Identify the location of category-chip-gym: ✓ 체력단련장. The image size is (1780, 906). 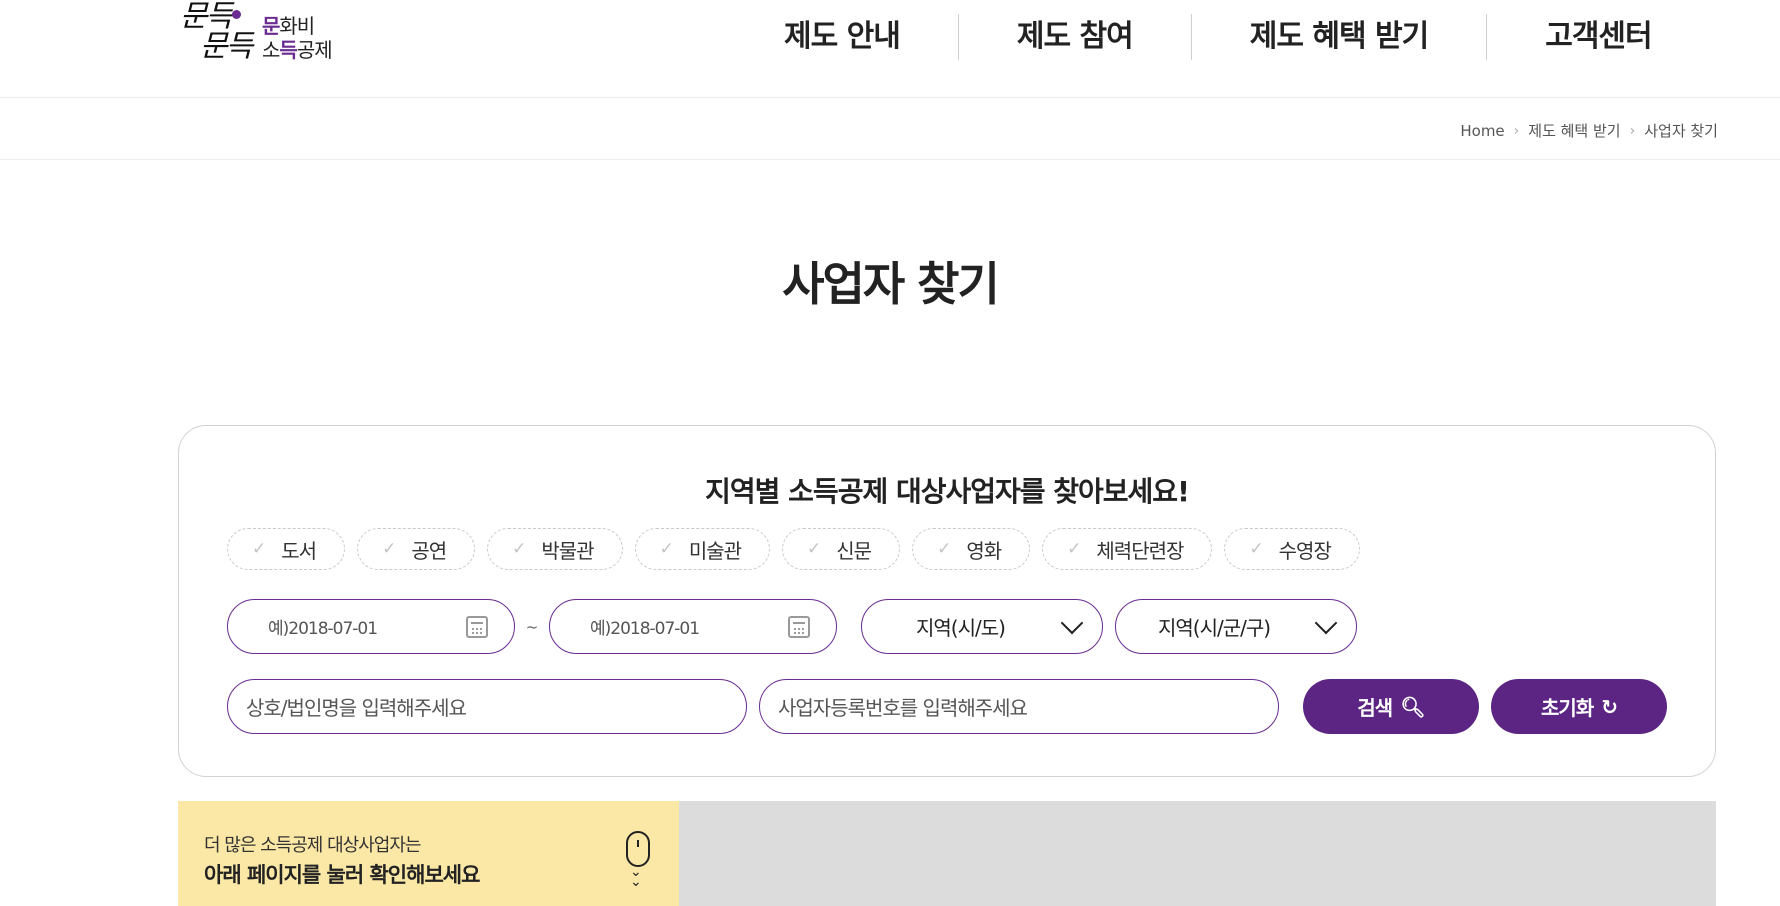
(1127, 549).